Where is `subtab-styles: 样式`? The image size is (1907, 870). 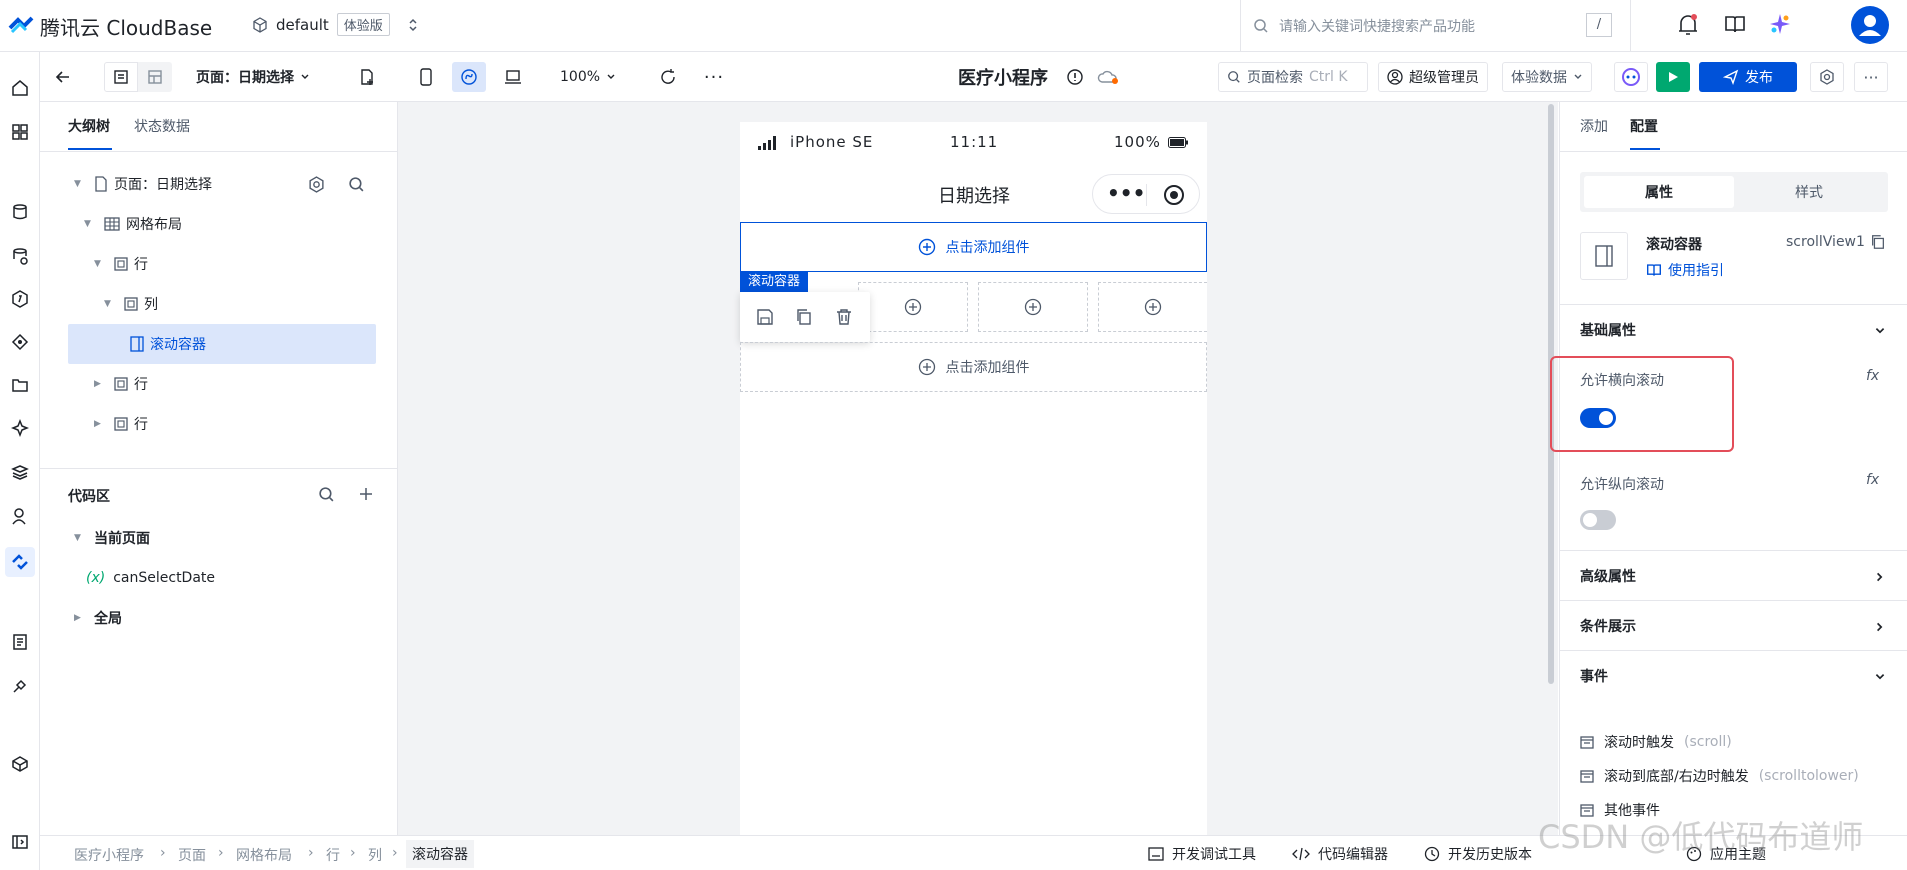 subtab-styles: 样式 is located at coordinates (1809, 192).